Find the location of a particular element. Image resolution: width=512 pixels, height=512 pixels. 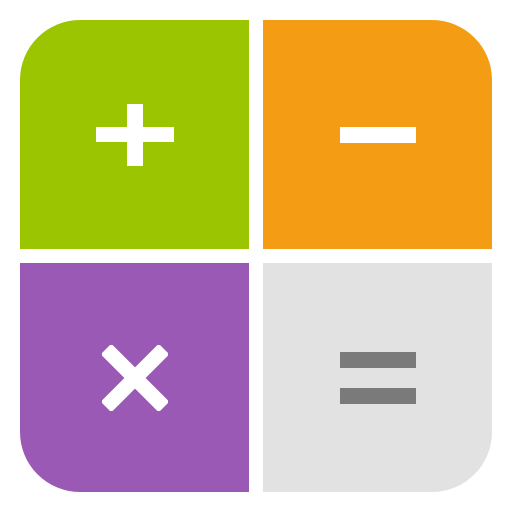

minus-bar is located at coordinates (377, 134).